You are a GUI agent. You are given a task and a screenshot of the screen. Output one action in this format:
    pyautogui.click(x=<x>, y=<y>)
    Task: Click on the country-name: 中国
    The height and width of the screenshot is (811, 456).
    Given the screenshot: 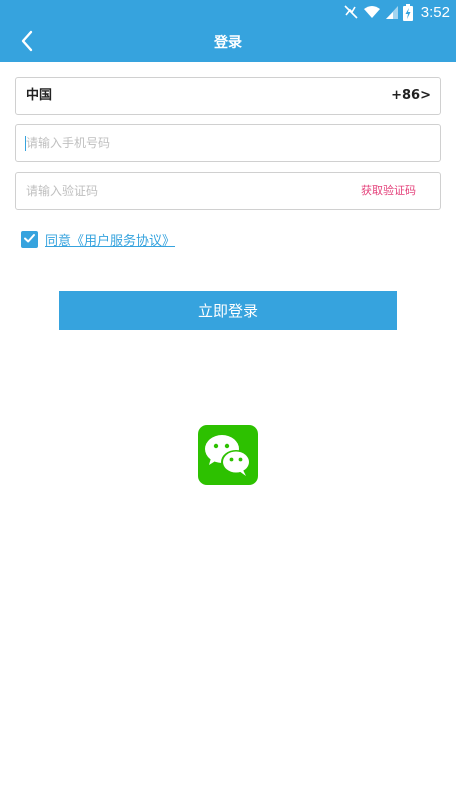 What is the action you would take?
    pyautogui.click(x=39, y=95)
    